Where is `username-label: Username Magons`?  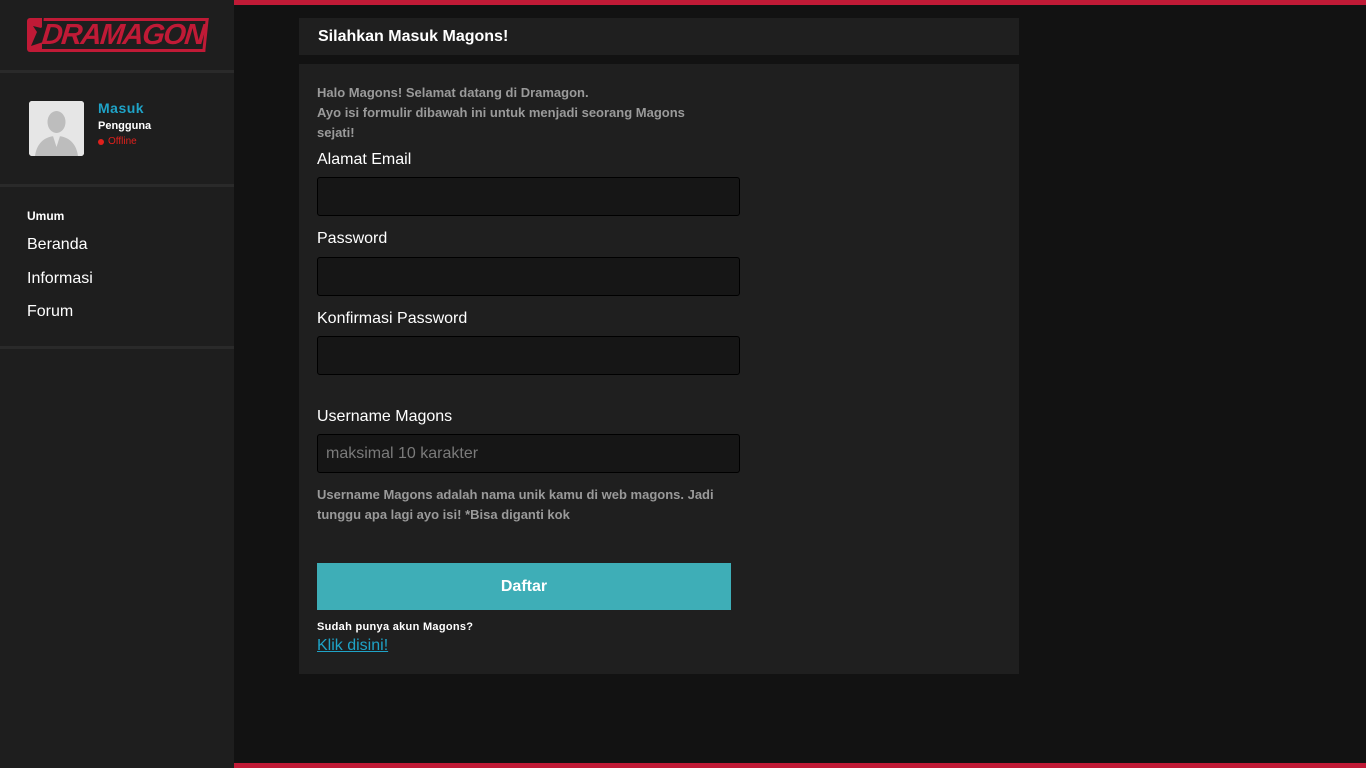 username-label: Username Magons is located at coordinates (385, 416).